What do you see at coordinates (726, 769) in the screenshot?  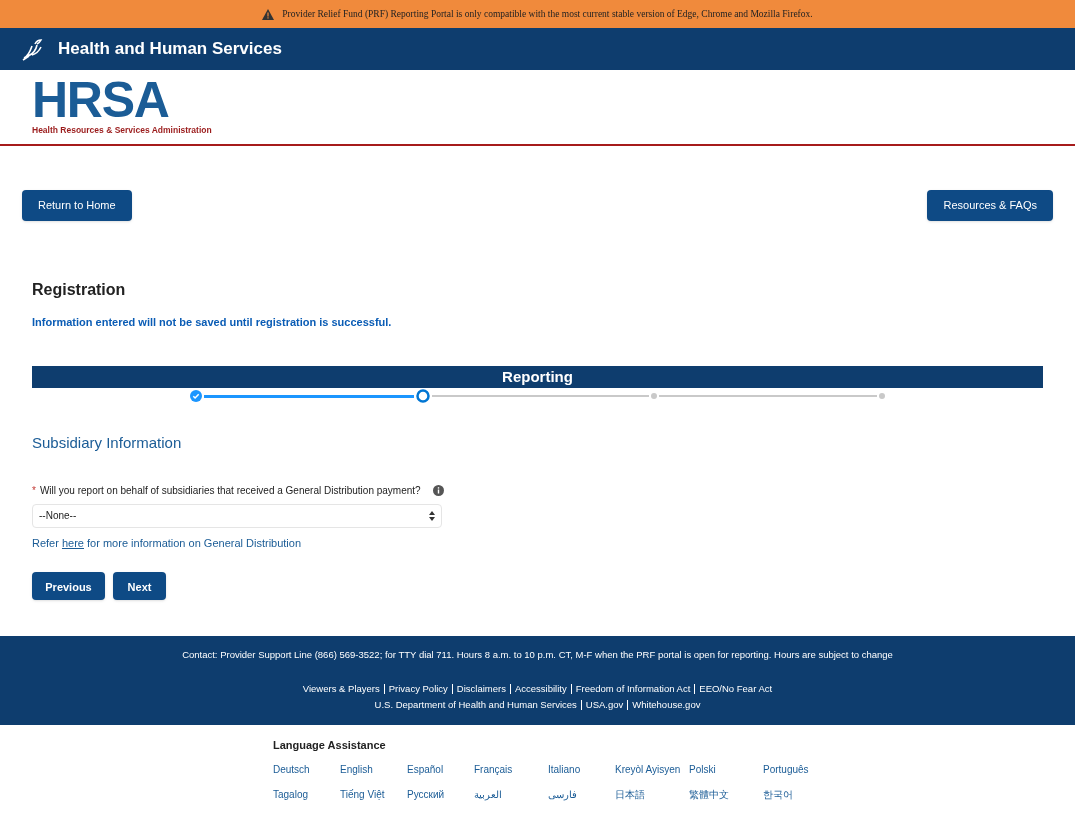 I see `language-link: Polski` at bounding box center [726, 769].